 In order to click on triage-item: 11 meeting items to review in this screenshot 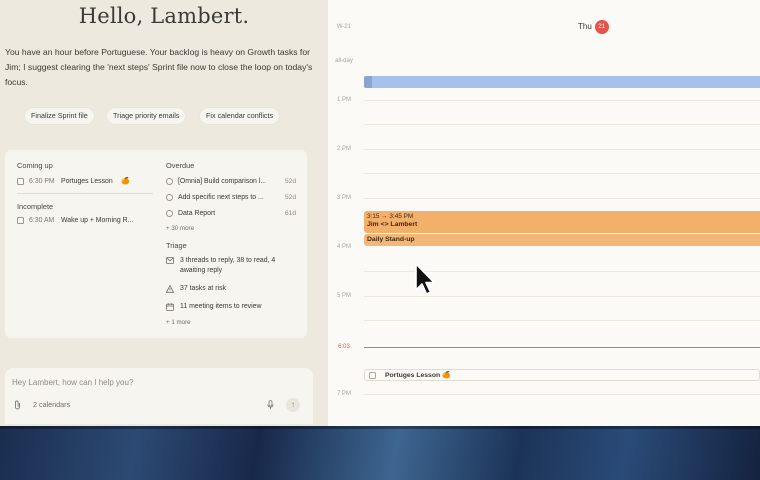, I will do `click(233, 307)`.